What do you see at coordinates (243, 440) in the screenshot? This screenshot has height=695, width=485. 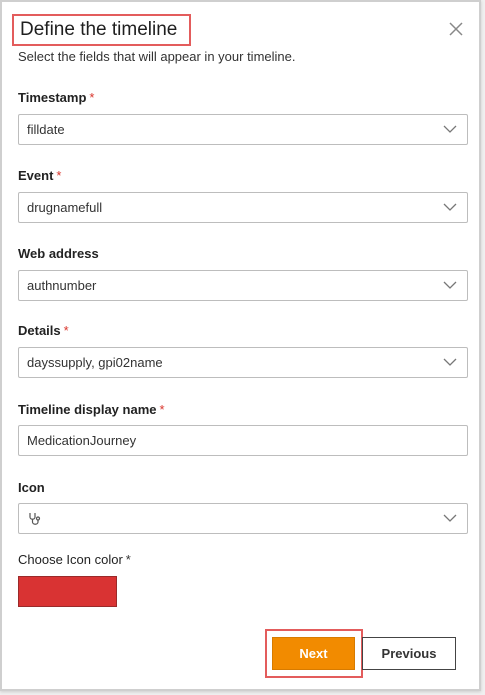 I see `display-name-input: MedicationJourney` at bounding box center [243, 440].